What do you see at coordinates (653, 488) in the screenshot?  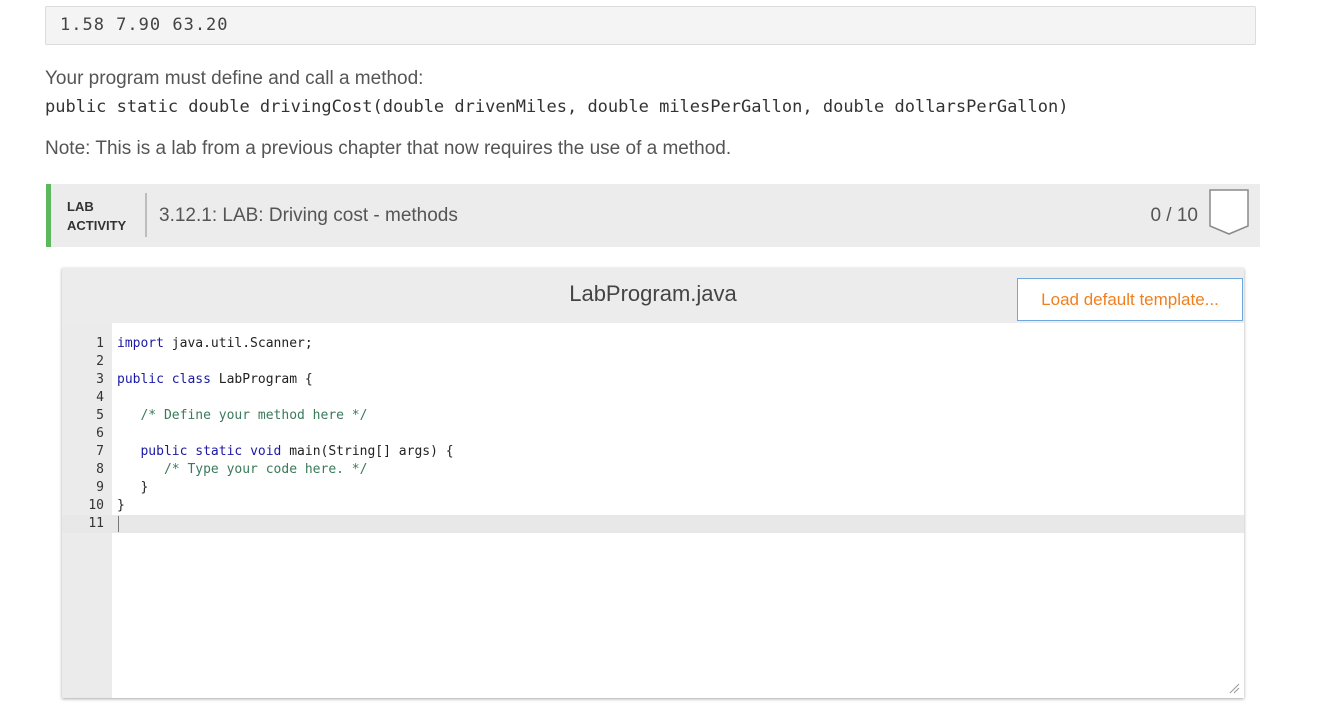 I see `code-line: 9 }` at bounding box center [653, 488].